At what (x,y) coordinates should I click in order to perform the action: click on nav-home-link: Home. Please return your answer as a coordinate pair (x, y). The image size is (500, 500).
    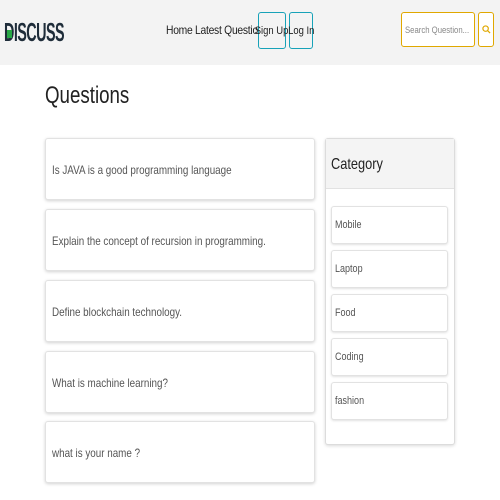
    Looking at the image, I should click on (179, 30).